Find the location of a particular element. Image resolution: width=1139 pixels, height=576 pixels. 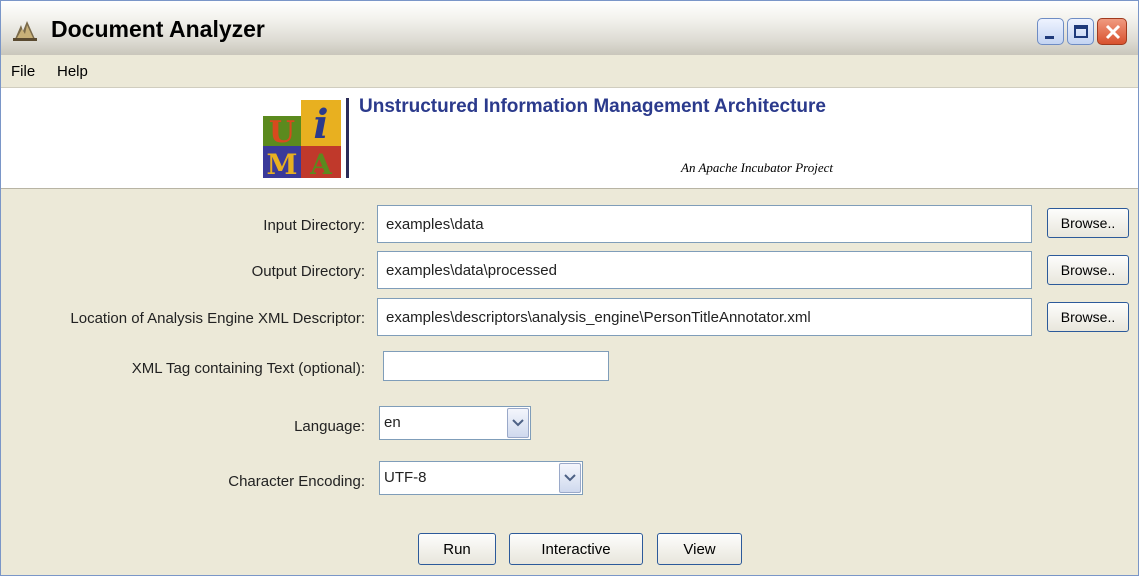

minimize-icon is located at coordinates (1049, 37).